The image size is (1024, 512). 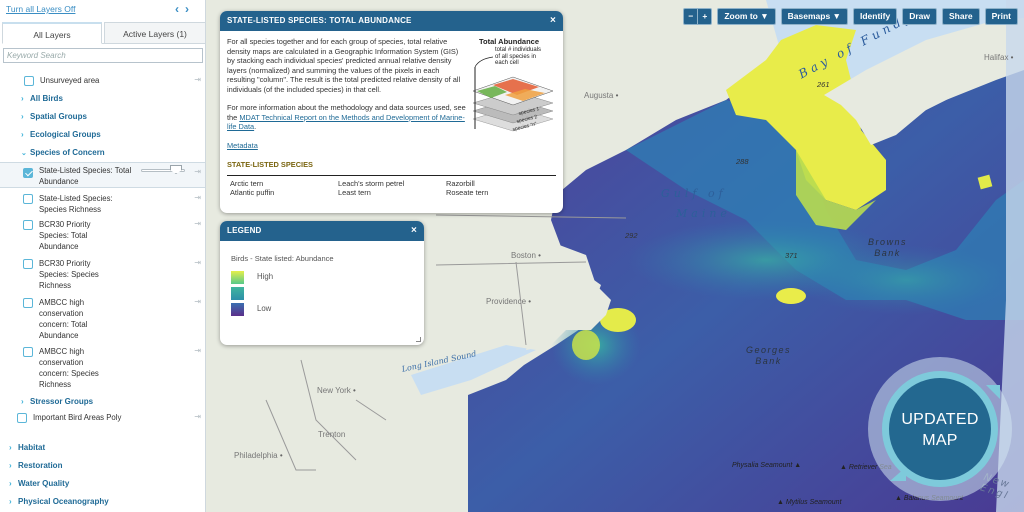 What do you see at coordinates (694, 193) in the screenshot?
I see `label-gulf-of: Gulf of` at bounding box center [694, 193].